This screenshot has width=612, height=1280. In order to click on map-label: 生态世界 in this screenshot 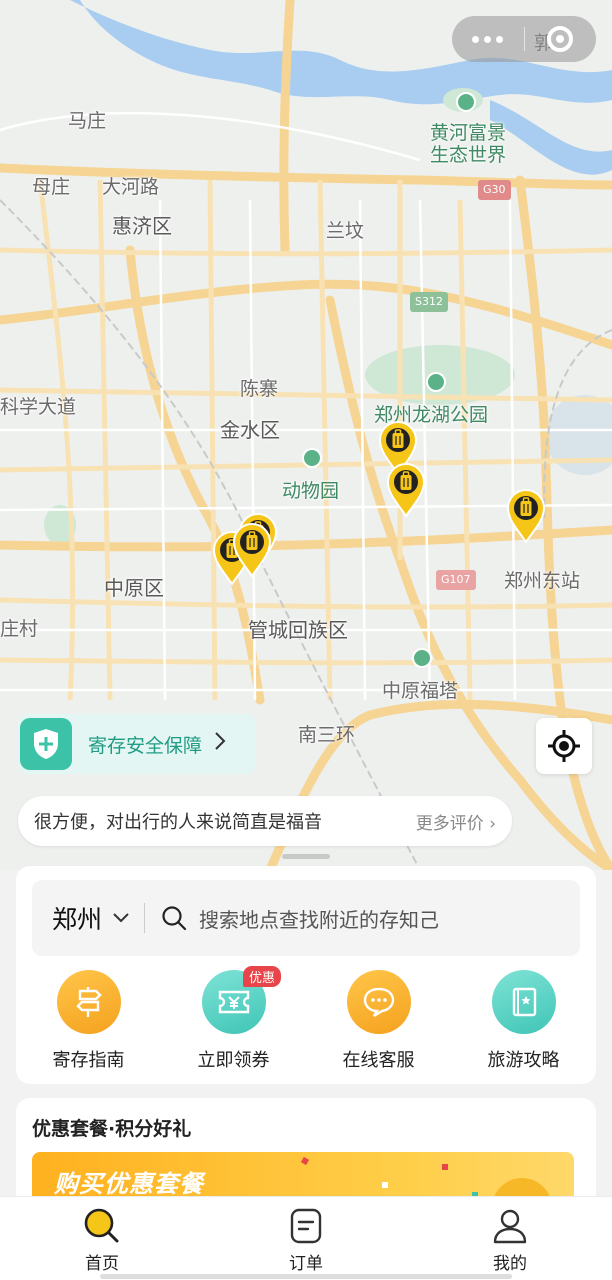, I will do `click(468, 155)`.